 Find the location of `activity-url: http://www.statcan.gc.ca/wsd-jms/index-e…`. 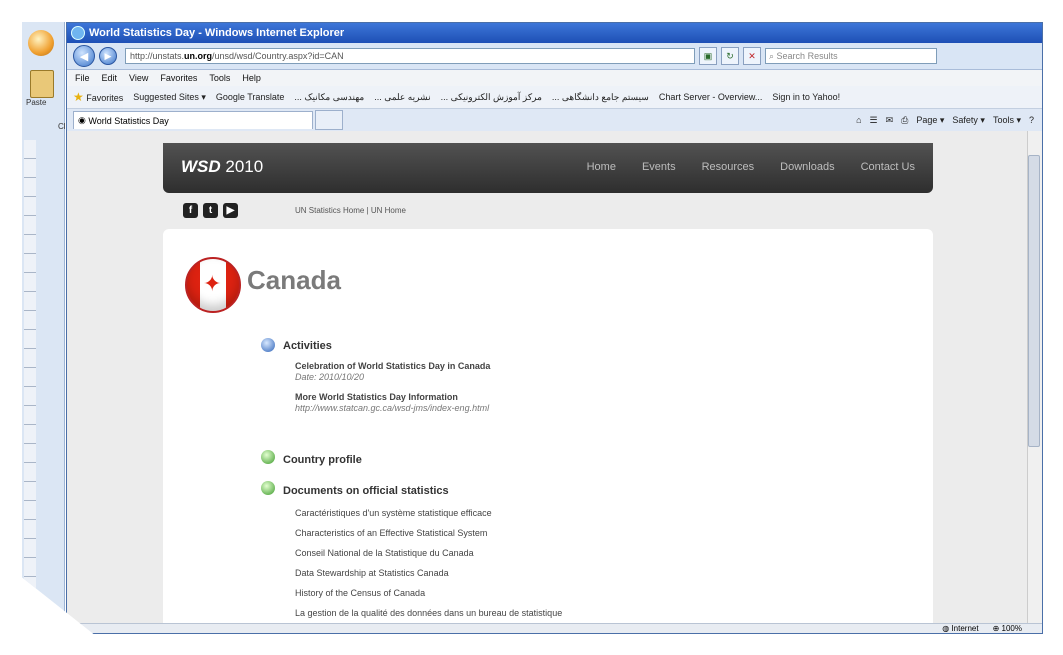

activity-url: http://www.statcan.gc.ca/wsd-jms/index-e… is located at coordinates (392, 408).